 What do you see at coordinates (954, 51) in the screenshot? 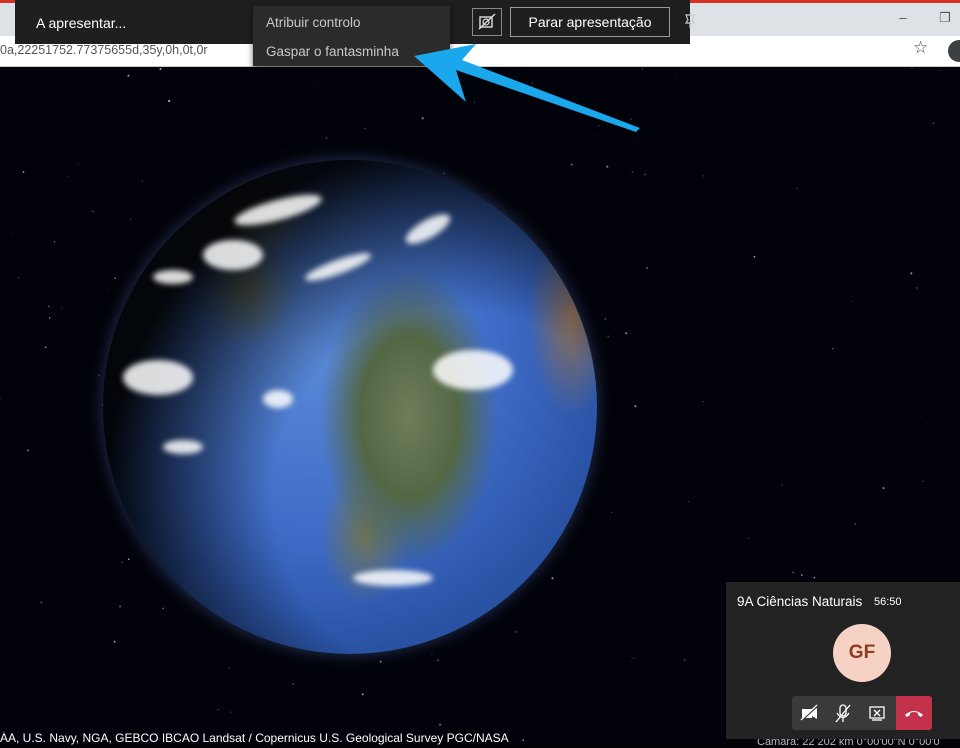
I see `profile-avatar` at bounding box center [954, 51].